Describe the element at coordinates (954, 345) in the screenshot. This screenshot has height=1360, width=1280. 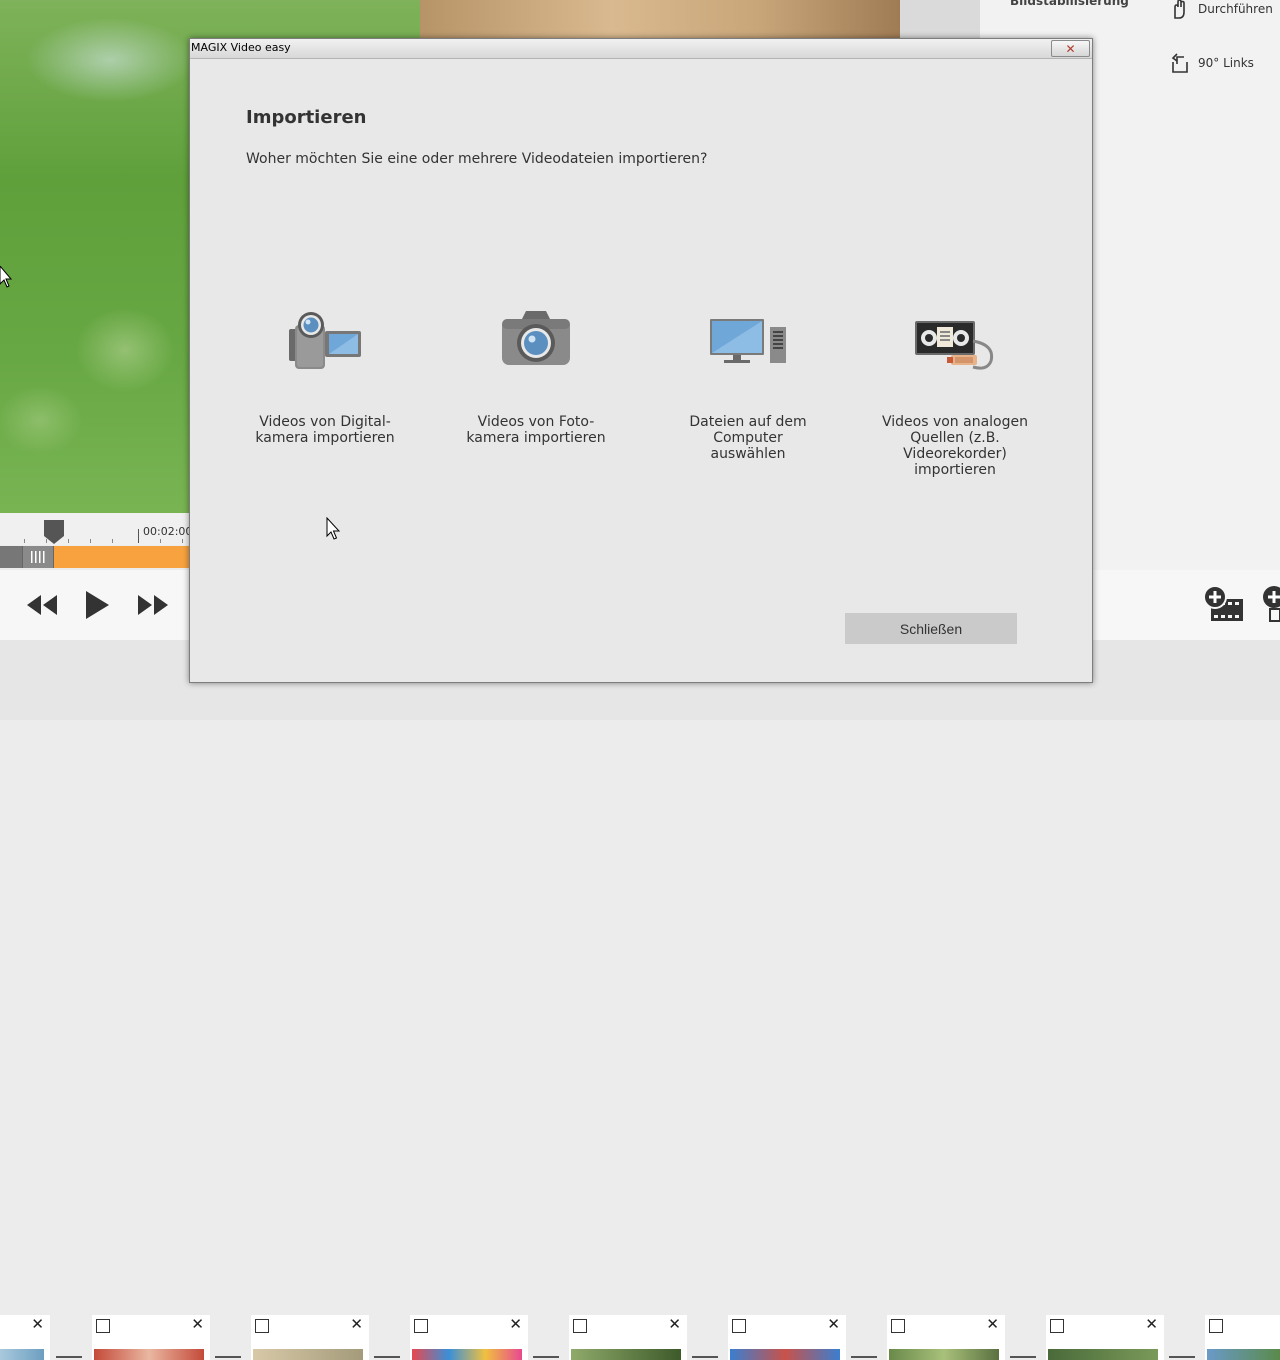
I see `vhs-recorder-icon` at that location.